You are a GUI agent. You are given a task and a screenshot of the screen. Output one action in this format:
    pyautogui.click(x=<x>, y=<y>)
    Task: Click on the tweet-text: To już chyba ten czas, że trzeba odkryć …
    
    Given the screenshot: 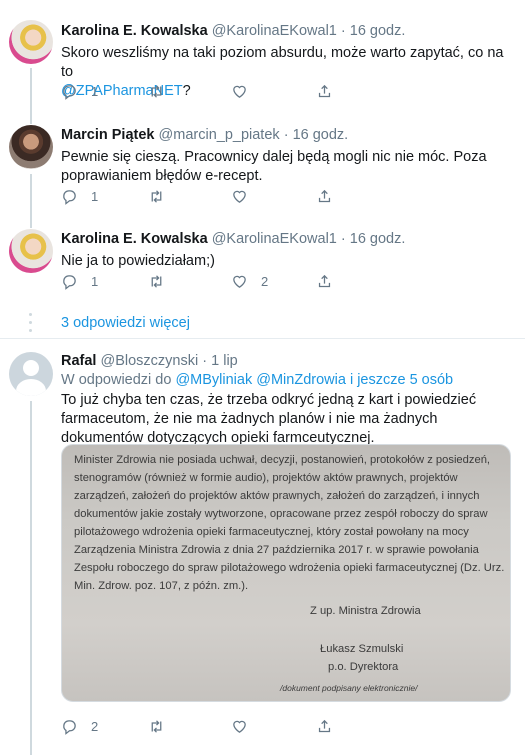 What is the action you would take?
    pyautogui.click(x=269, y=419)
    